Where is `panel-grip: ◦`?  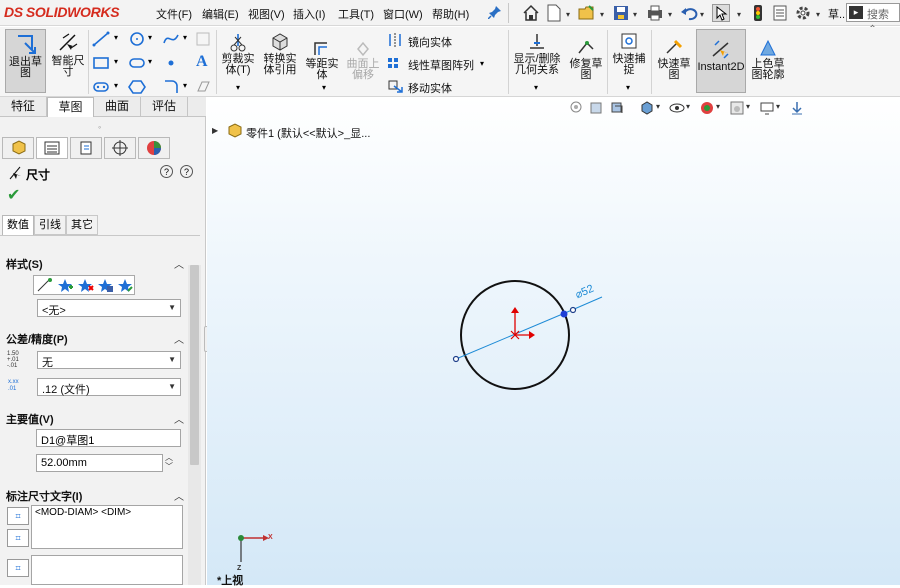 panel-grip: ◦ is located at coordinates (99, 127).